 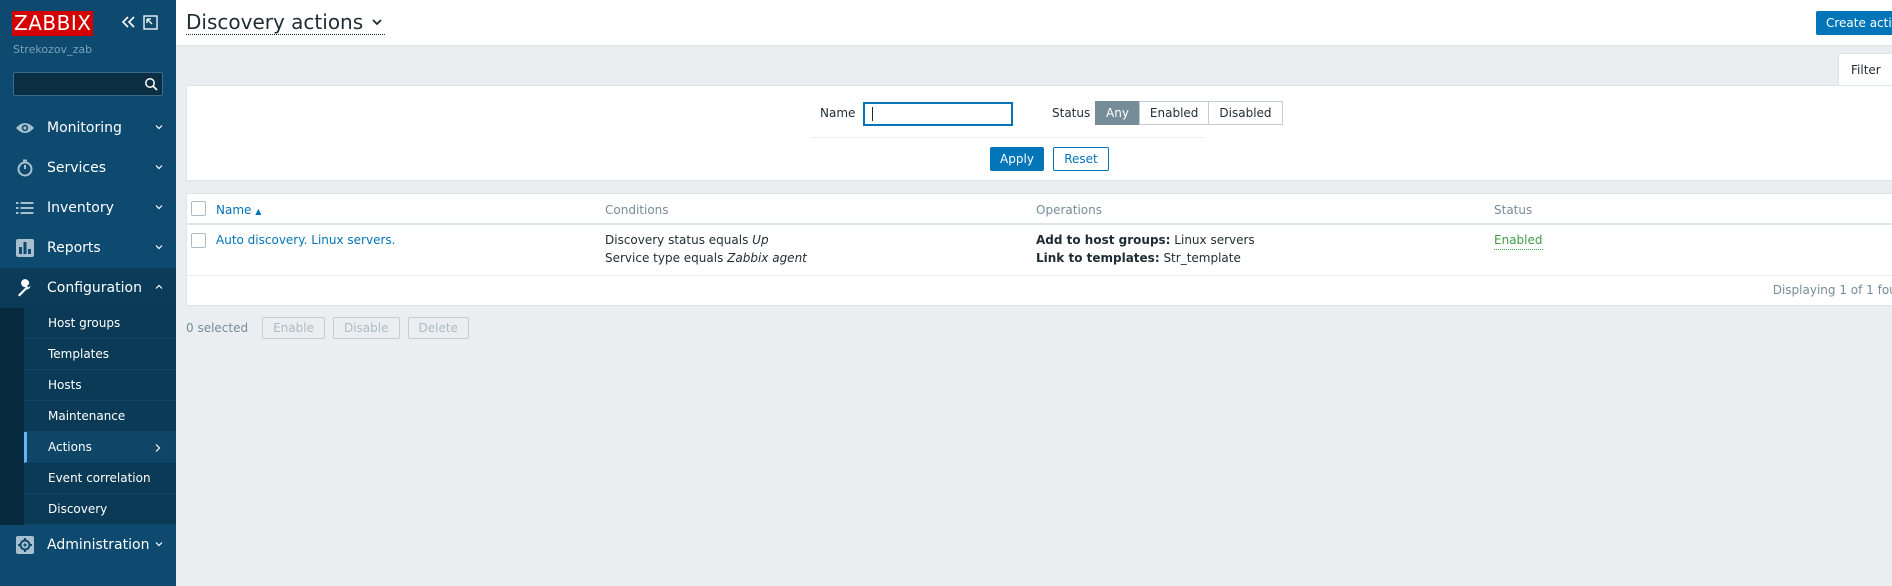 I want to click on status-segmented-control: Any Enabled Disabled, so click(x=1189, y=113).